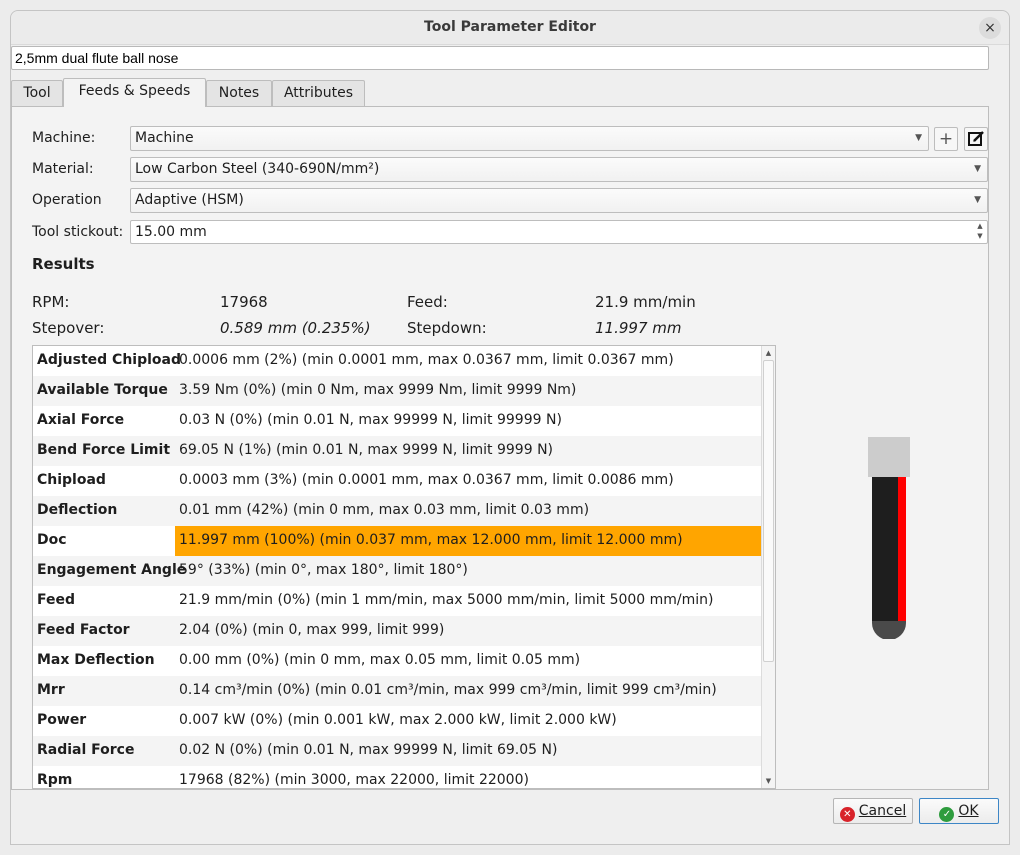  I want to click on row-key: Bend Force Limit, so click(104, 450).